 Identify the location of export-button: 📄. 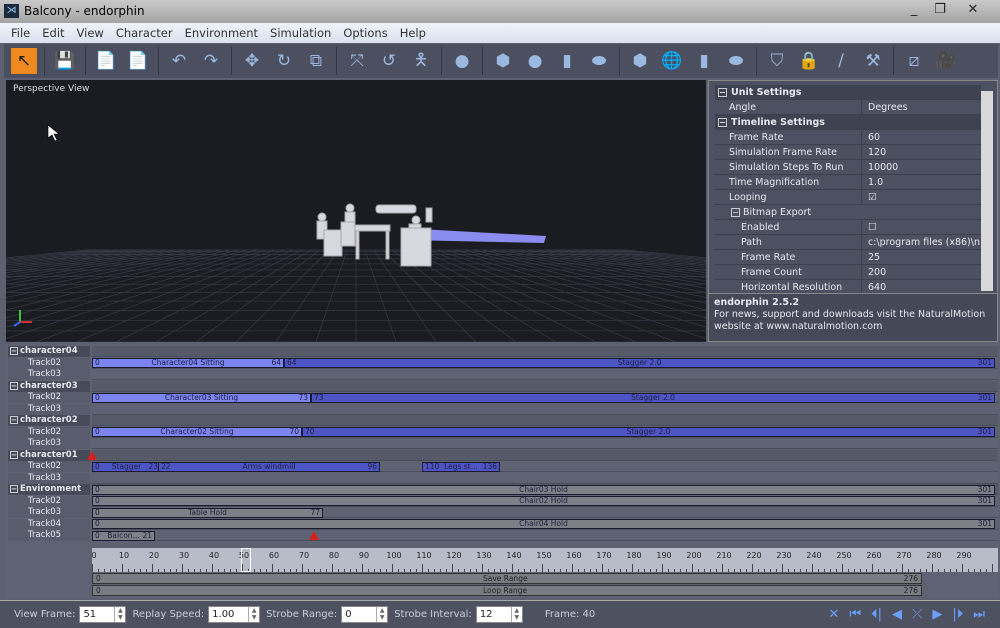
(138, 61).